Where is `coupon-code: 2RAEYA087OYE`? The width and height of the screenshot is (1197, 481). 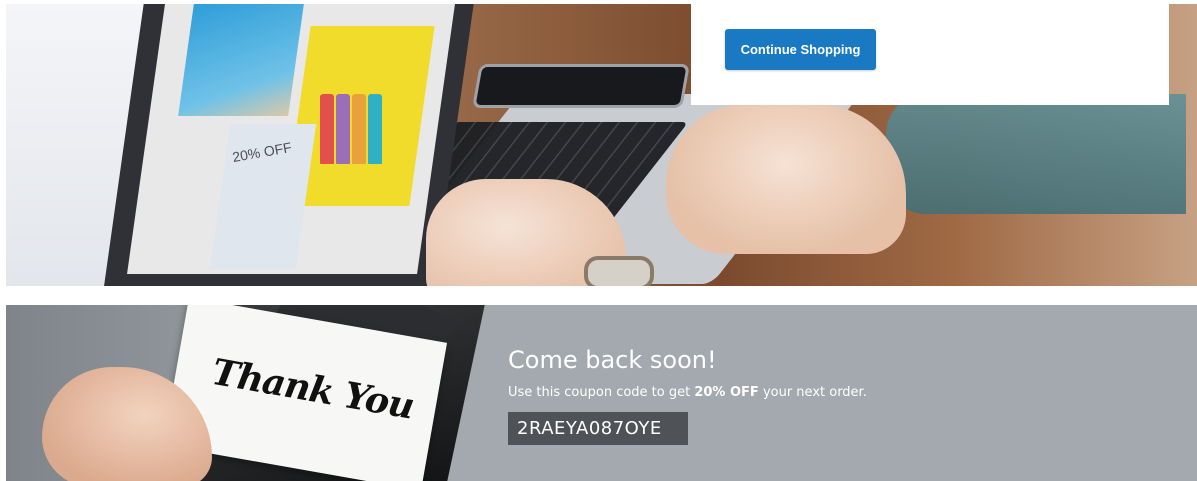
coupon-code: 2RAEYA087OYE is located at coordinates (598, 428).